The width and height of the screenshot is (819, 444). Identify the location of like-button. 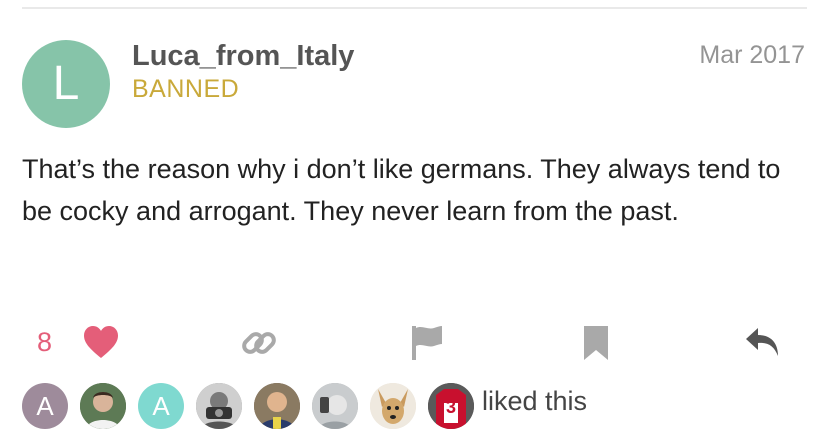
(101, 342).